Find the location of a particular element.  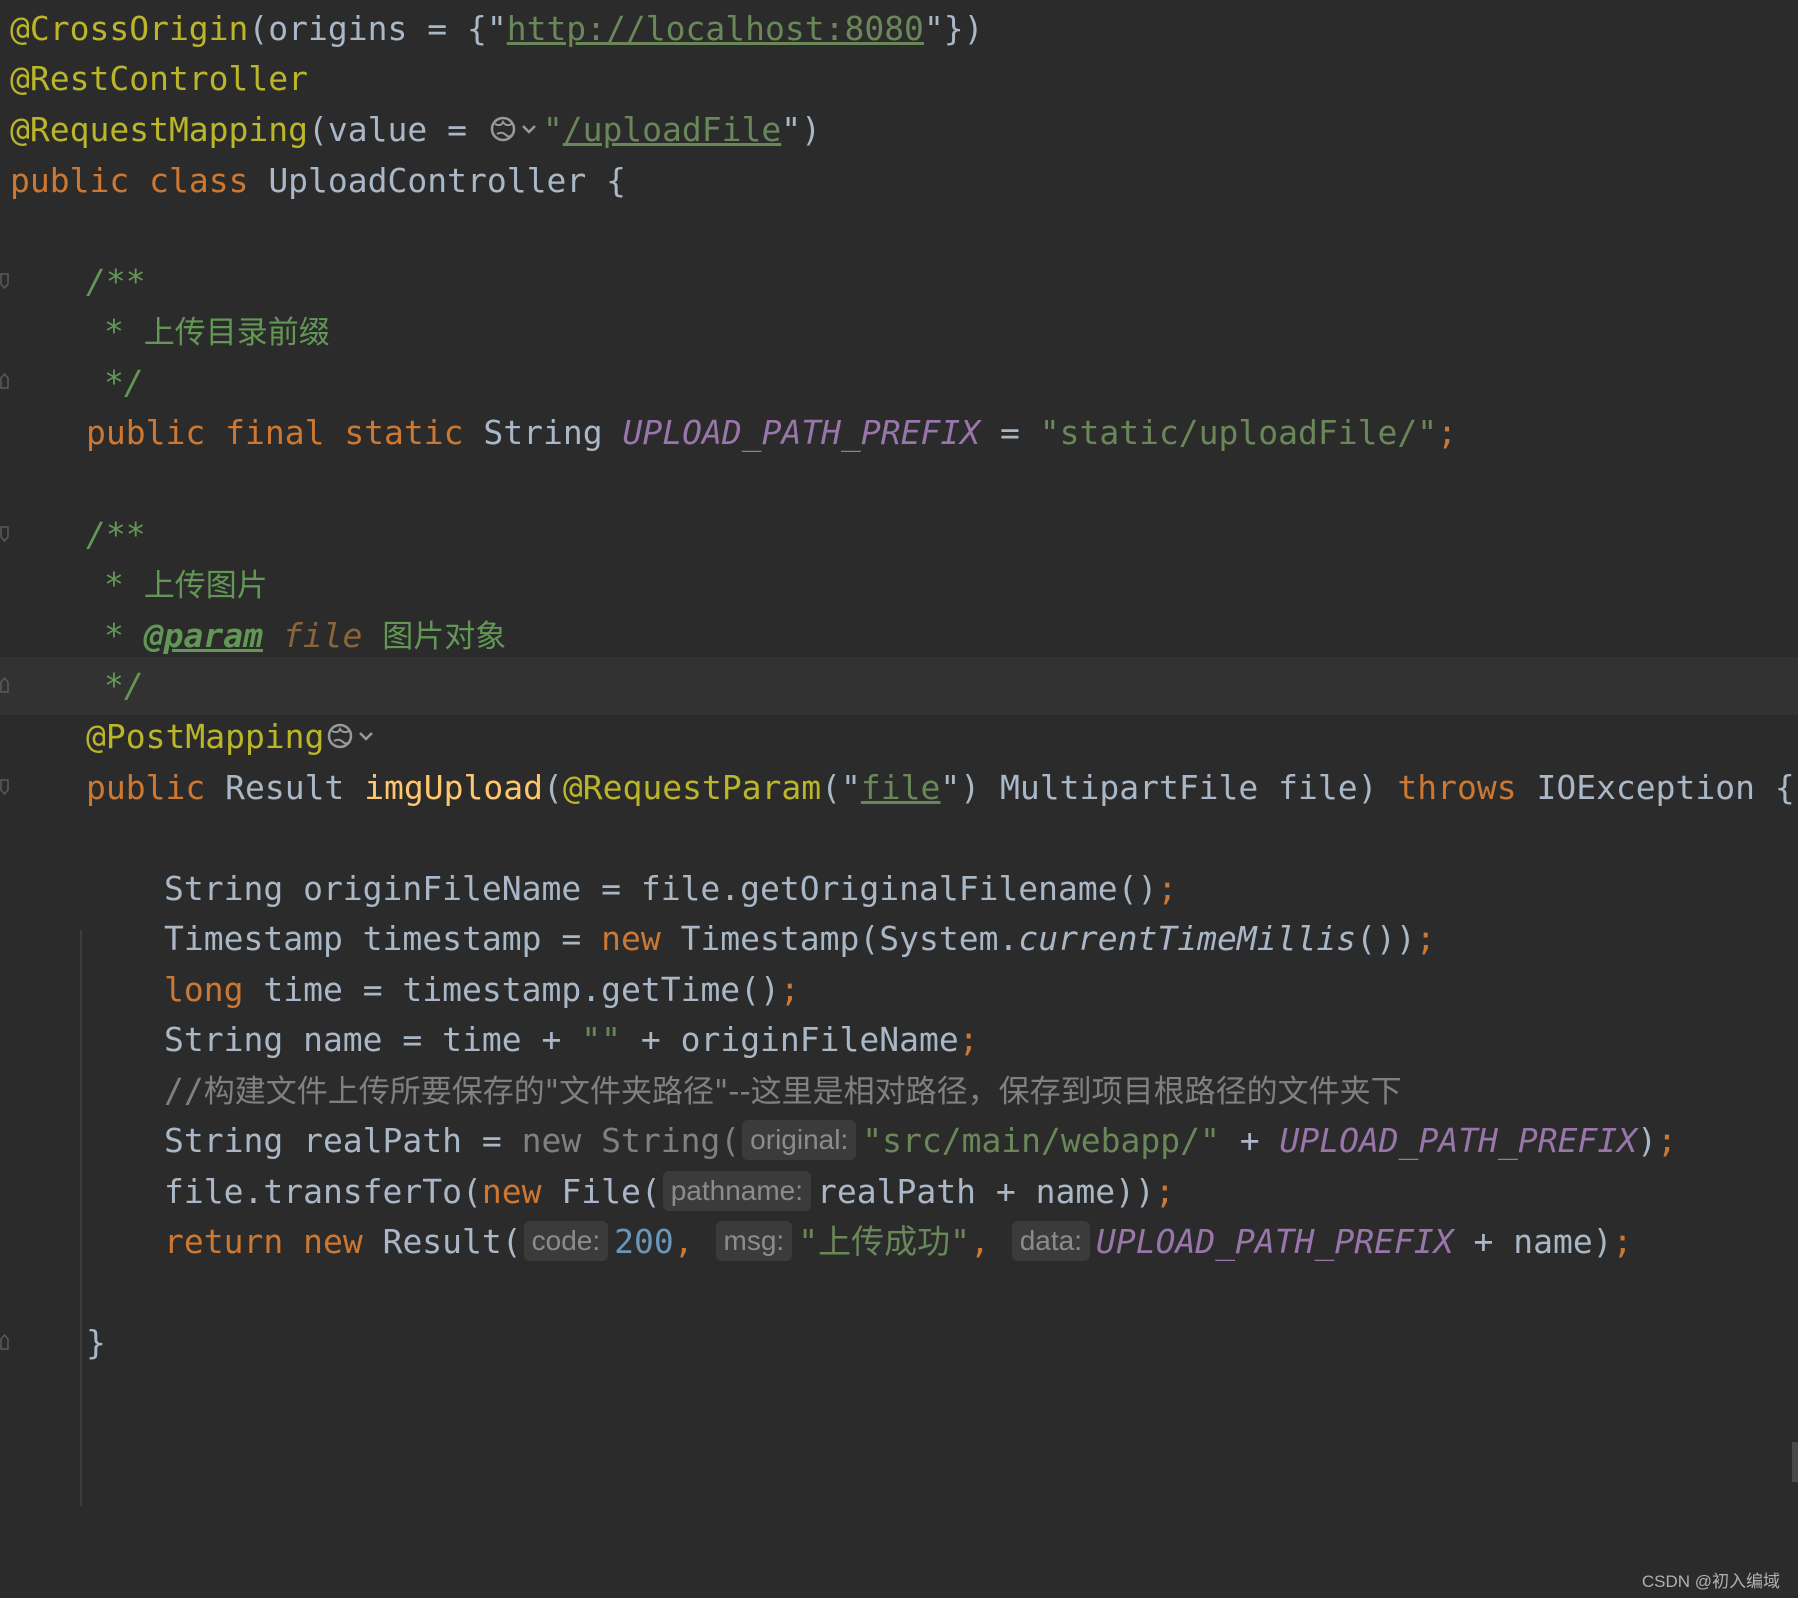

param-hint-code: code: is located at coordinates (566, 1240).